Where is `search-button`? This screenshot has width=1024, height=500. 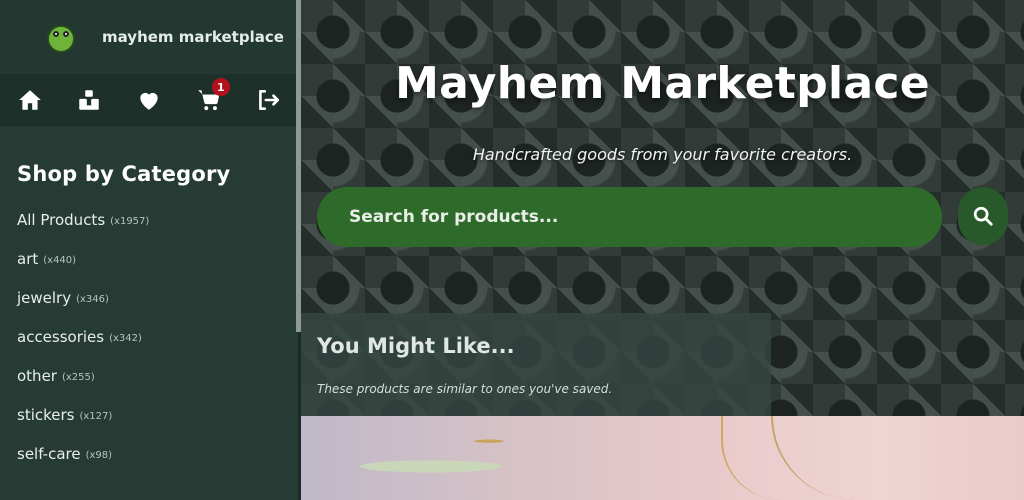
search-button is located at coordinates (983, 216).